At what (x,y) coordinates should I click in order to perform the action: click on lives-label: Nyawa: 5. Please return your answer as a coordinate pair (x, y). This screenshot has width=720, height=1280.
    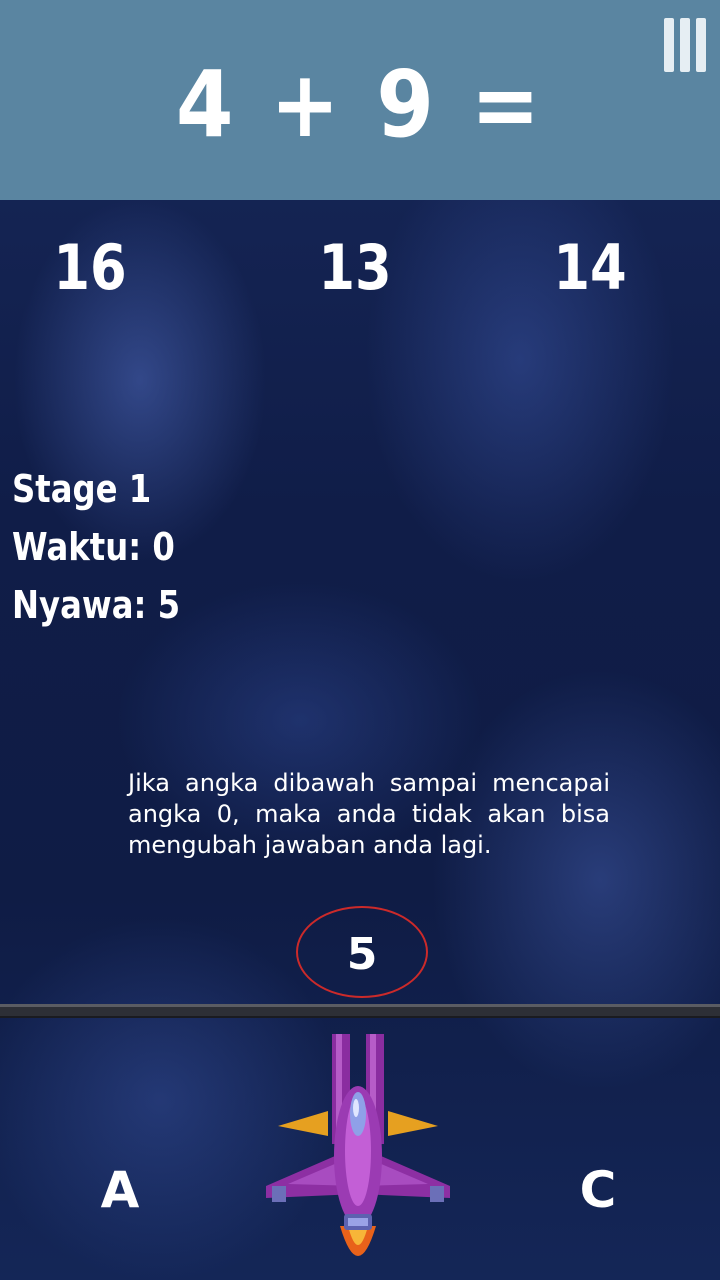
    Looking at the image, I should click on (96, 605).